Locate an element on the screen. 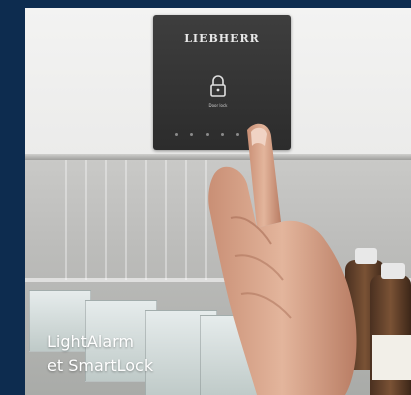 The height and width of the screenshot is (395, 411). caption: LightAlarm et SmartLock is located at coordinates (100, 354).